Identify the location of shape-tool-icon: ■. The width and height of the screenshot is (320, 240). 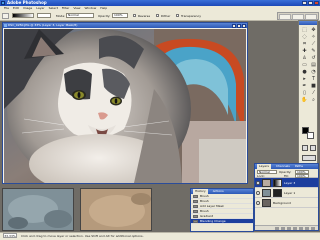
(313, 86).